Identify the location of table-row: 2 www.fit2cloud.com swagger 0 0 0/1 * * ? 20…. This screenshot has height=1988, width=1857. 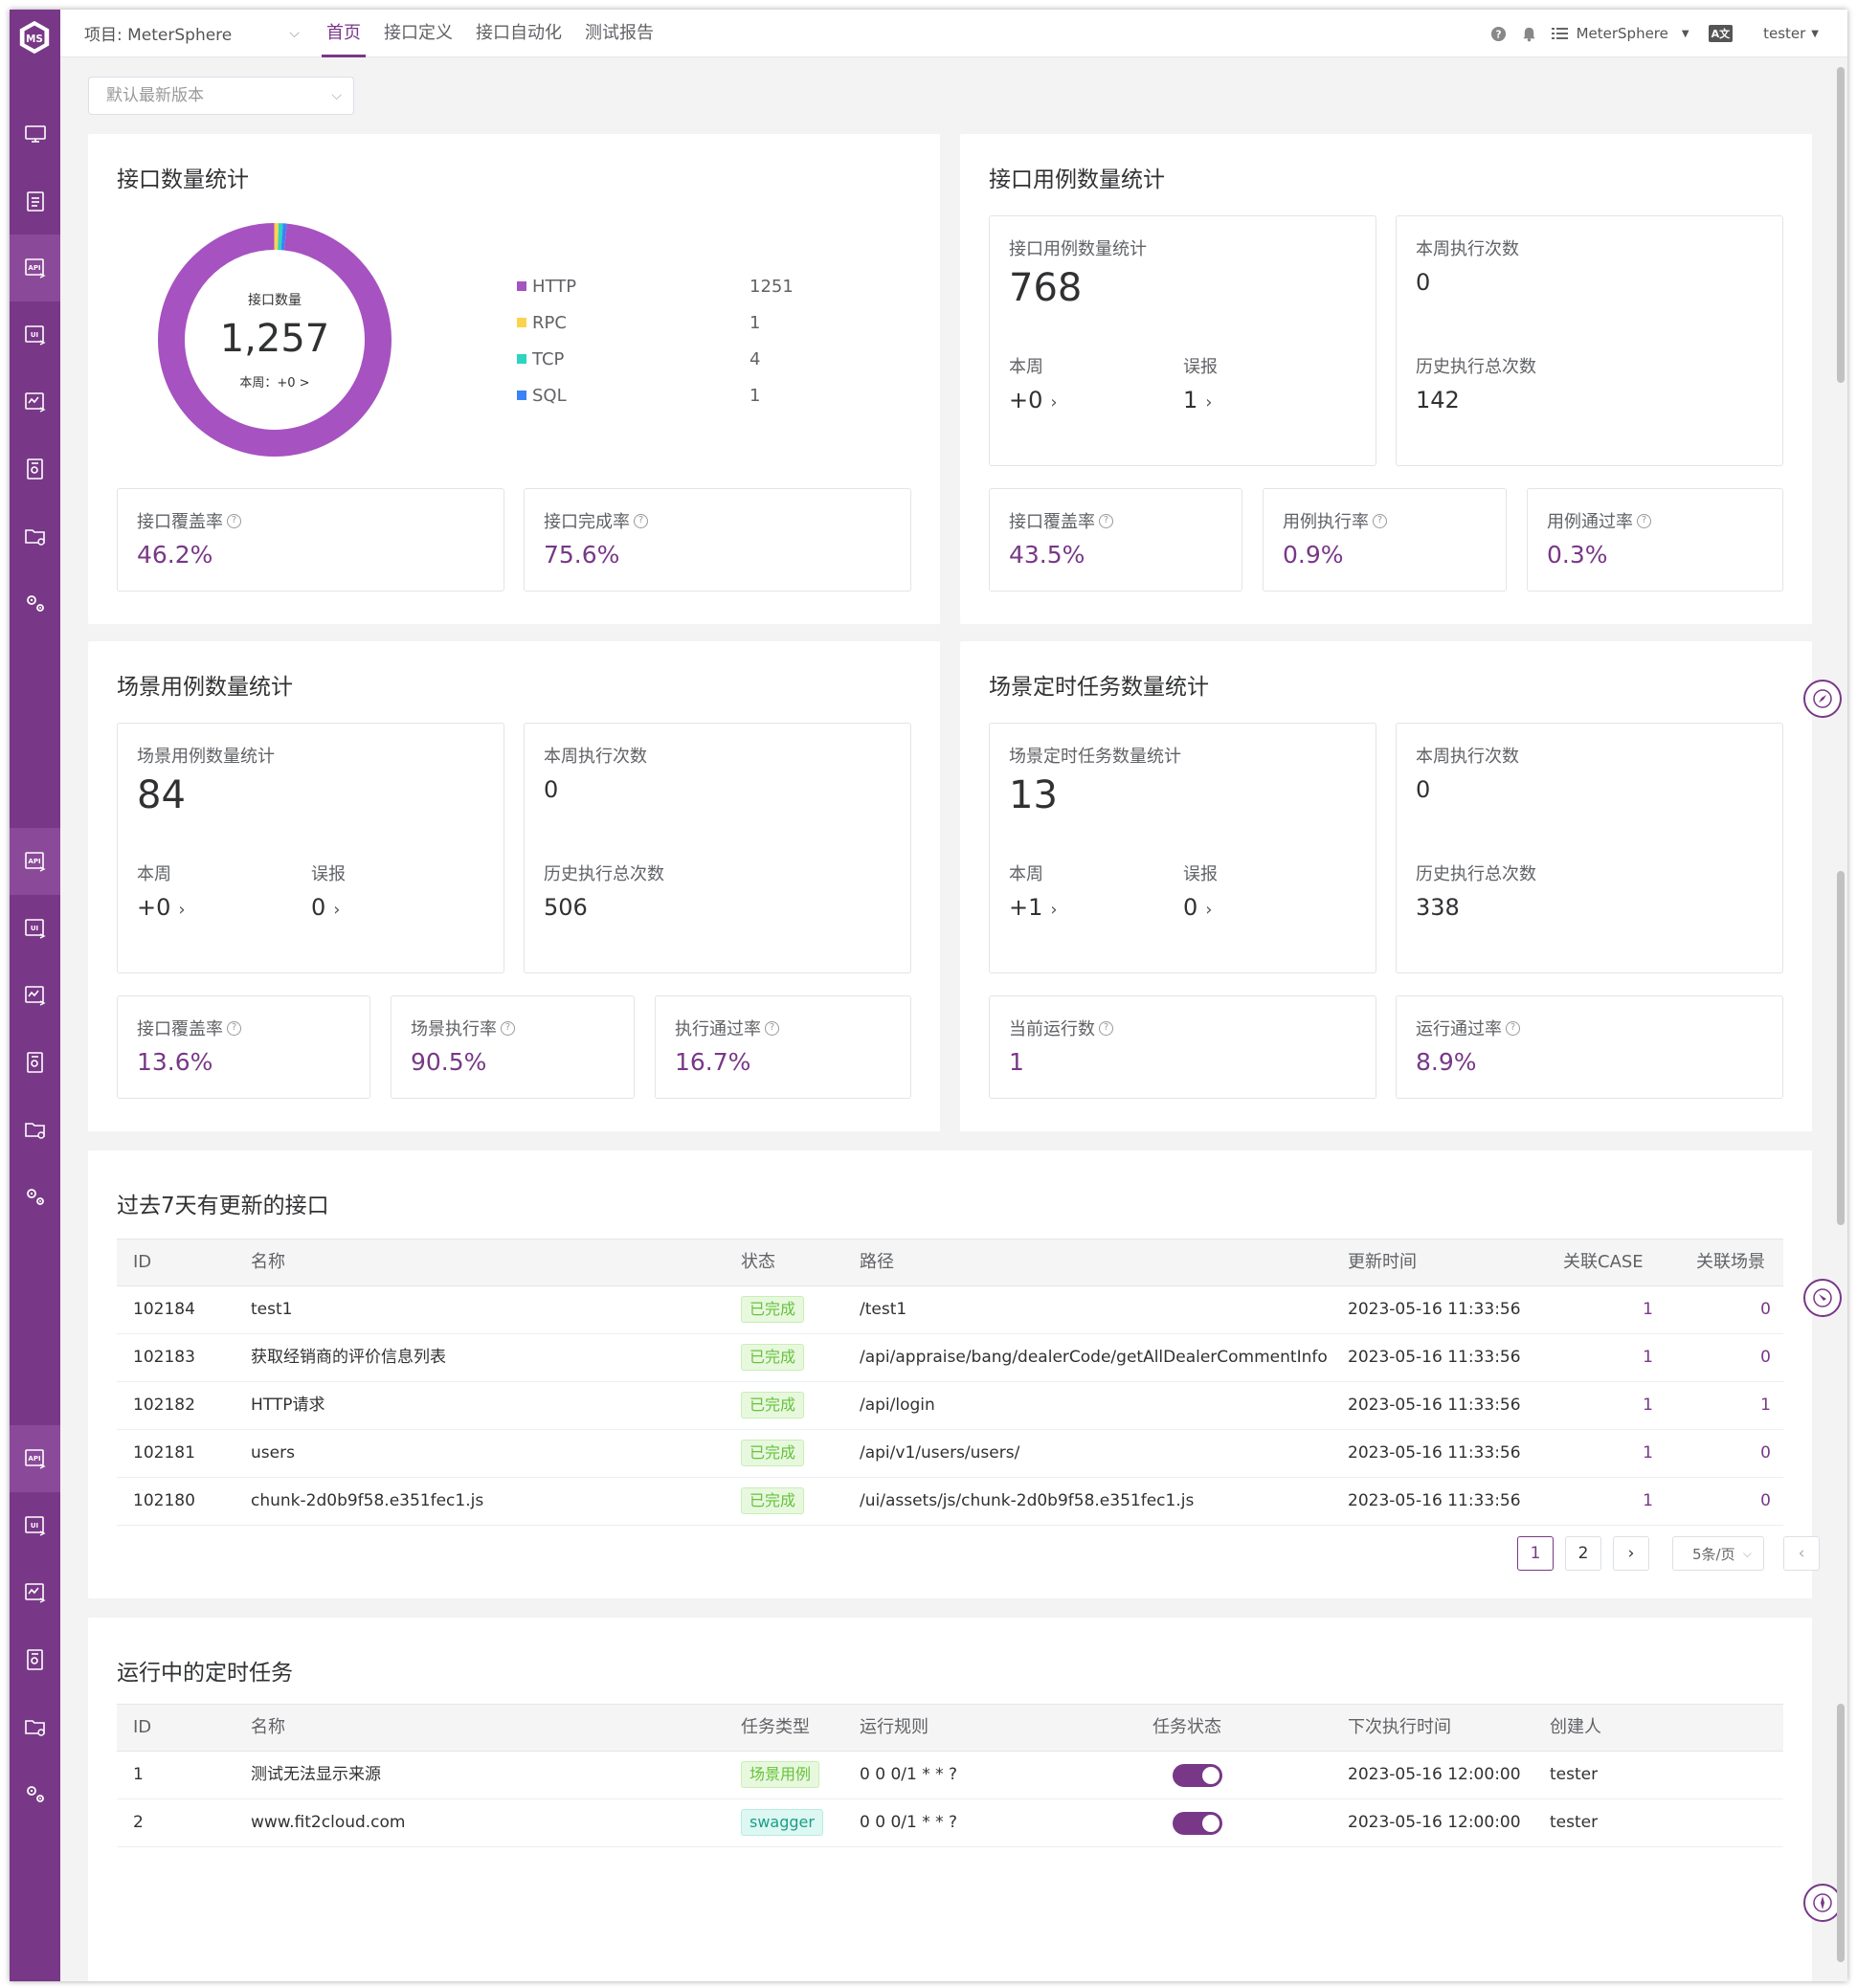
(950, 1823).